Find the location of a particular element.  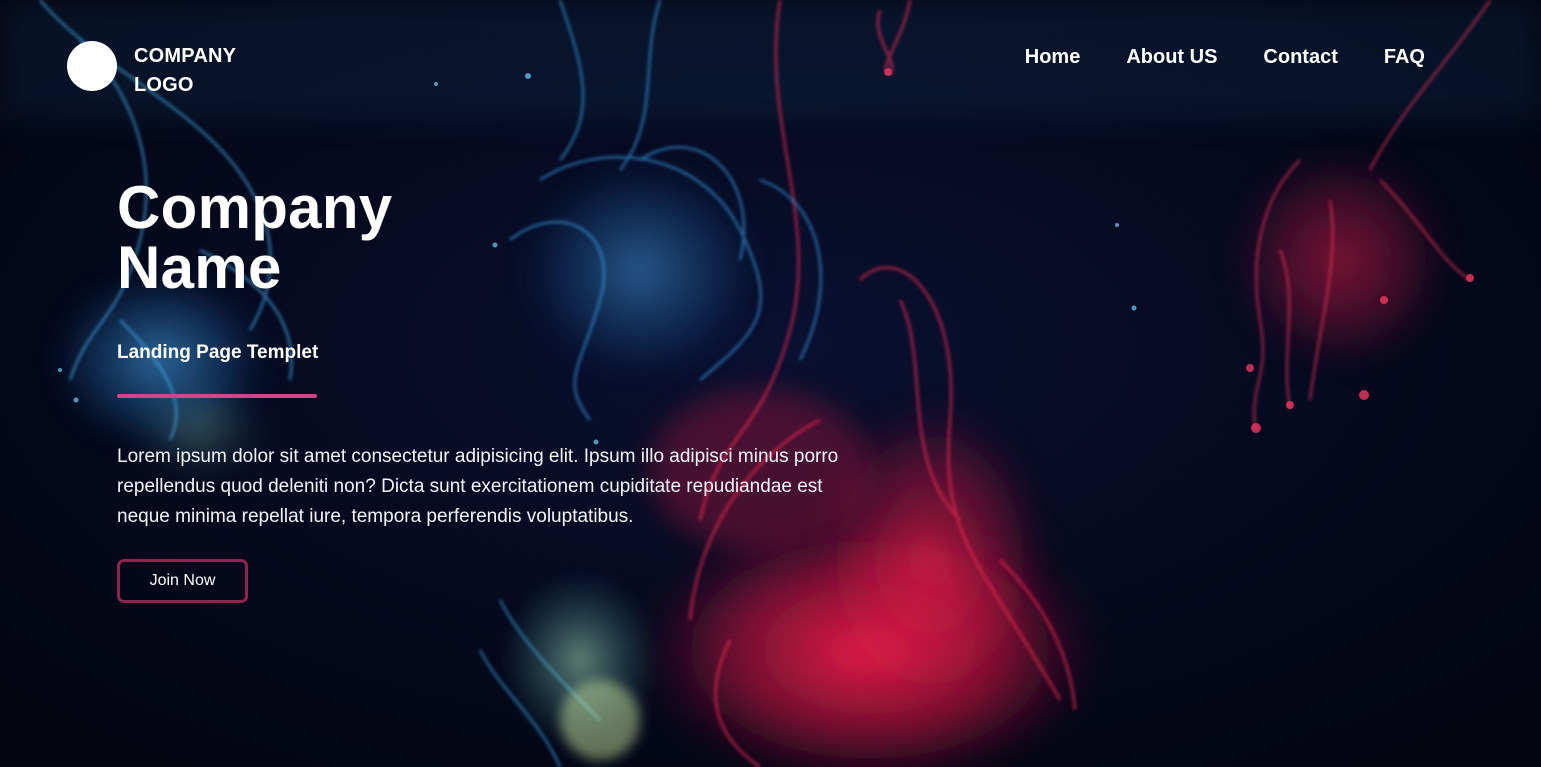

join-now-button: Join Now is located at coordinates (182, 581).